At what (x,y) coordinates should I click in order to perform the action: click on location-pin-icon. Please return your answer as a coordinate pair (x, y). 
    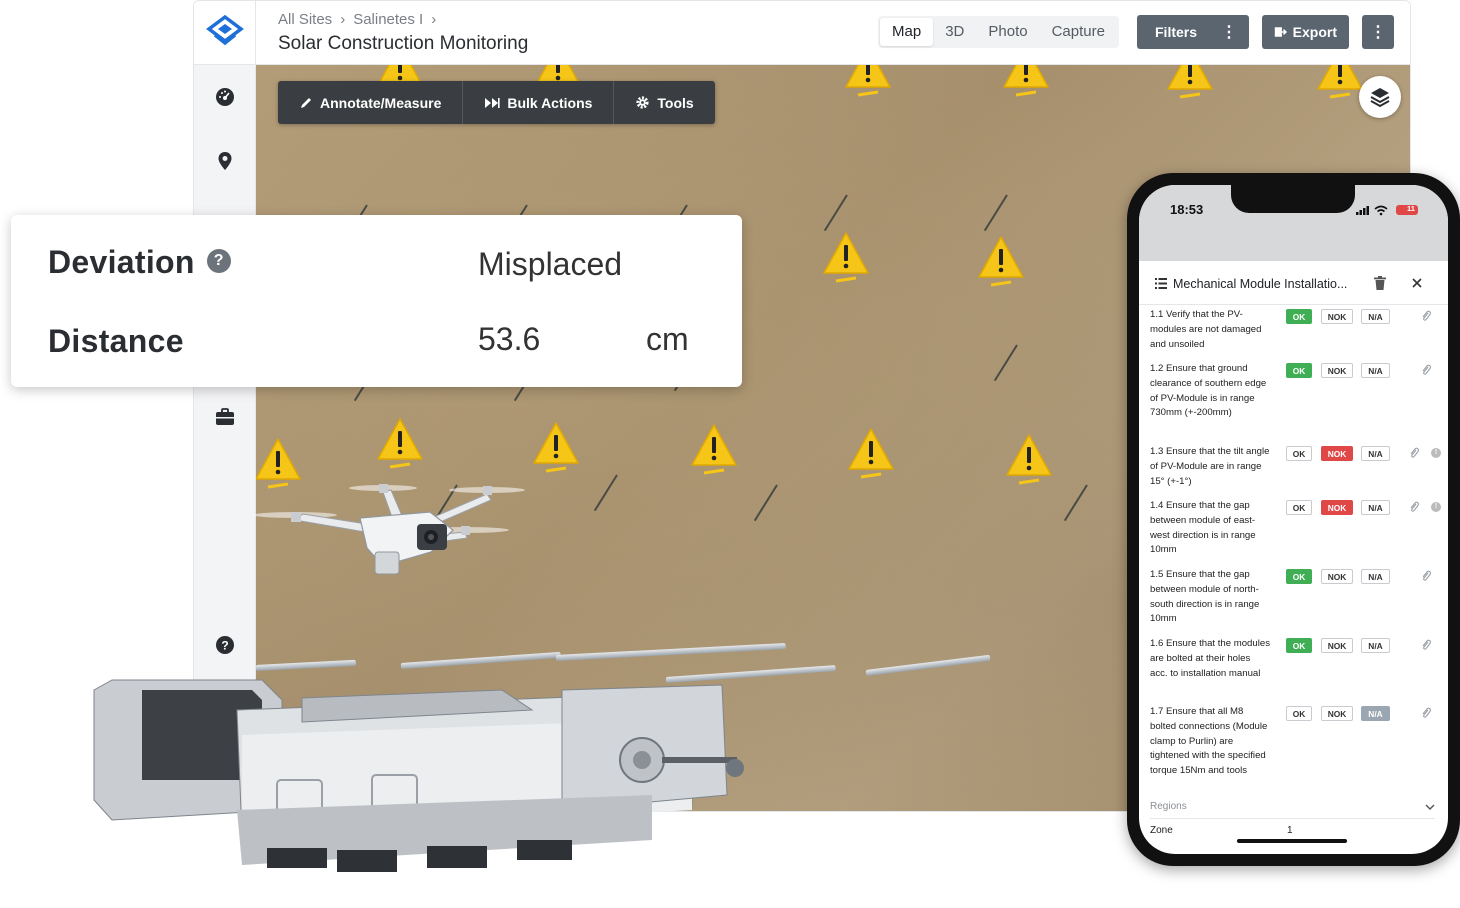
    Looking at the image, I should click on (225, 161).